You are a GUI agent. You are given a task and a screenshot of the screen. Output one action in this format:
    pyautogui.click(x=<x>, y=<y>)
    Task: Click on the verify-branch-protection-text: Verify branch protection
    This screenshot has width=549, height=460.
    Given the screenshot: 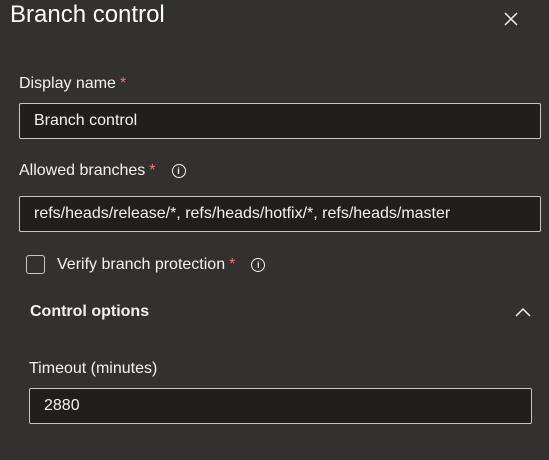 What is the action you would take?
    pyautogui.click(x=141, y=264)
    